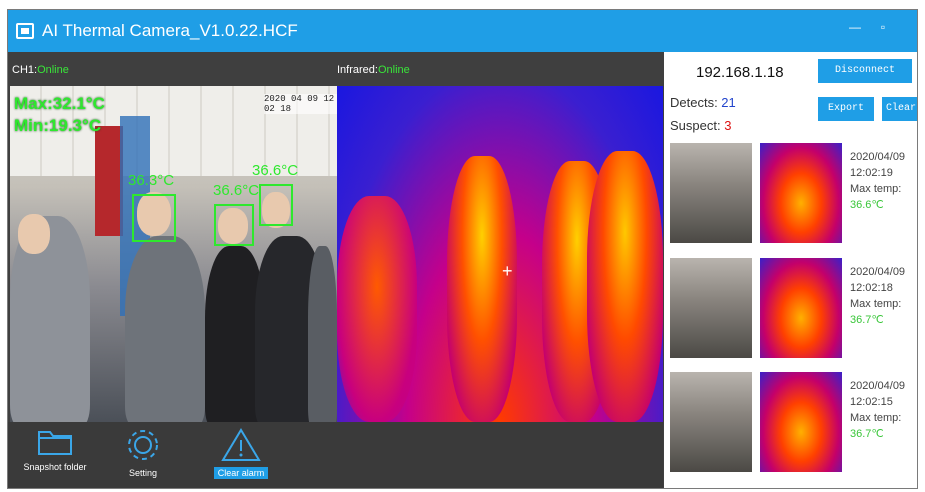 This screenshot has width=925, height=492. Describe the element at coordinates (865, 71) in the screenshot. I see `disconnect-button: Disconnect` at that location.